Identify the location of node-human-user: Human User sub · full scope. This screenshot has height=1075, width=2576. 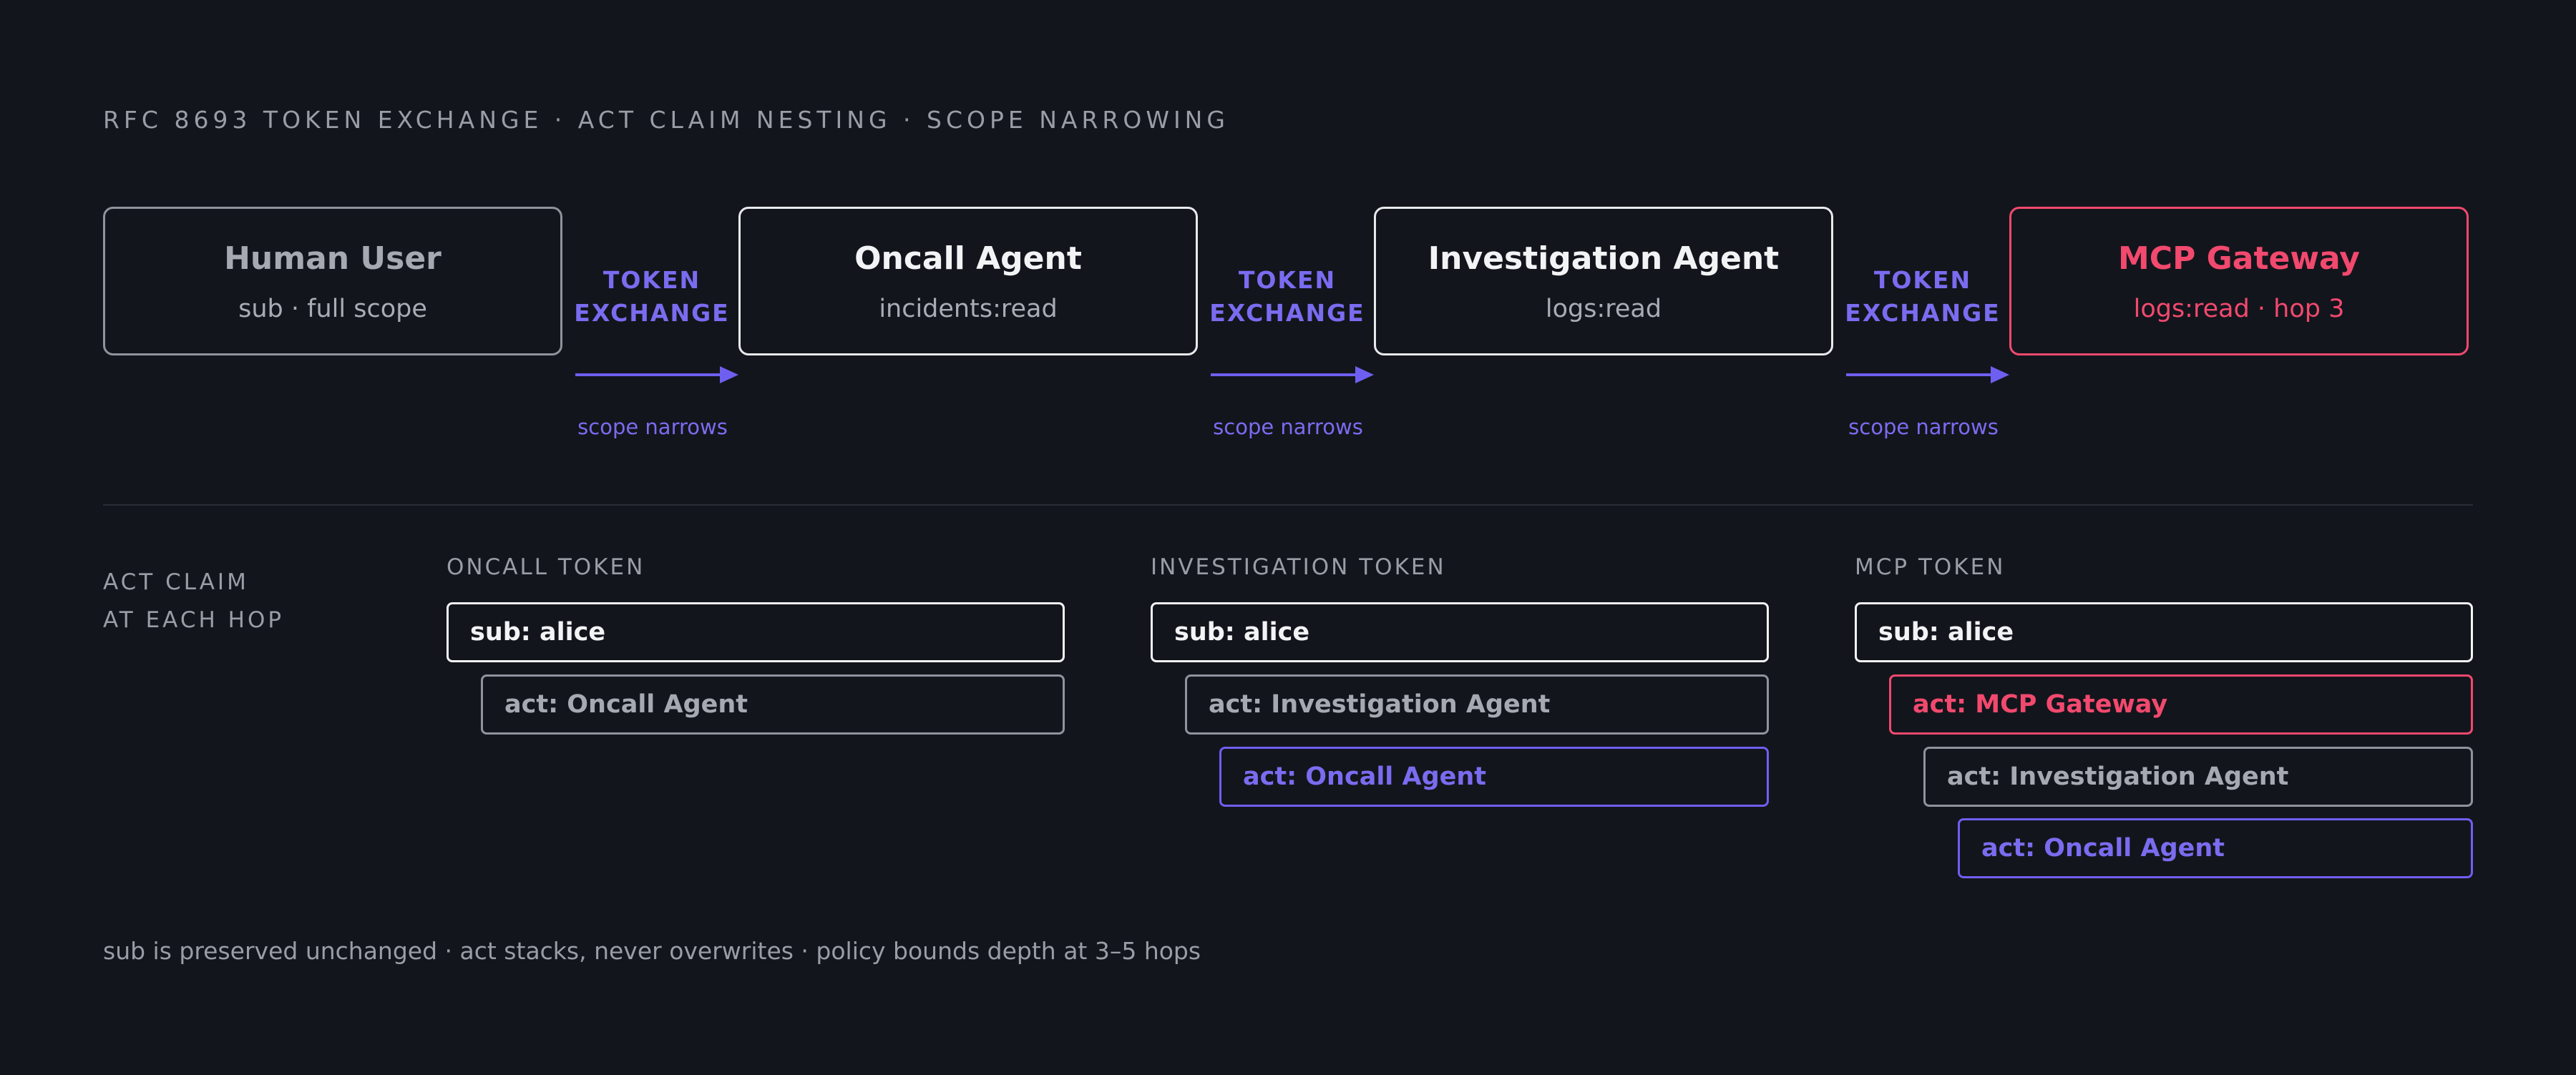
(332, 281).